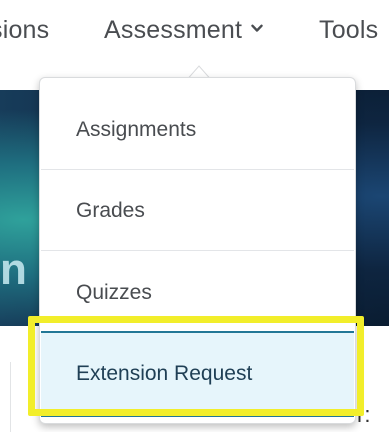  Describe the element at coordinates (173, 30) in the screenshot. I see `nav-item-assessment-label: Assessment` at that location.